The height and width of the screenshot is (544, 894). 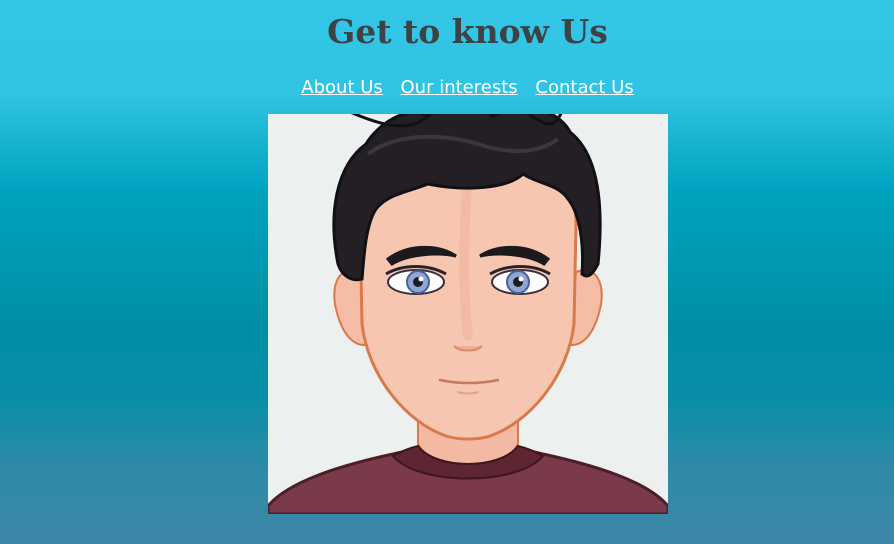 What do you see at coordinates (521, 279) in the screenshot?
I see `right-eye-shine` at bounding box center [521, 279].